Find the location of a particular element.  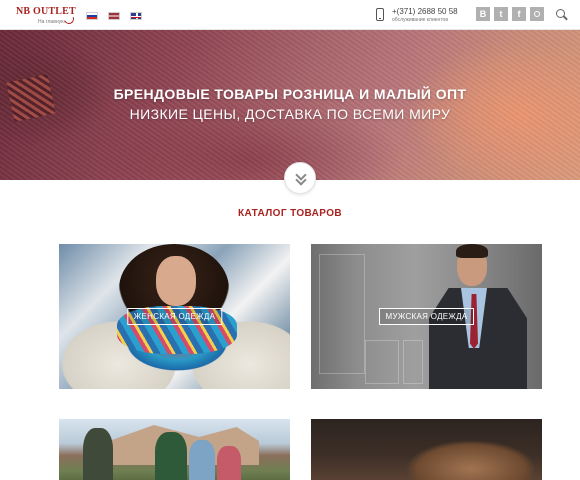

instagram-icon is located at coordinates (537, 14).